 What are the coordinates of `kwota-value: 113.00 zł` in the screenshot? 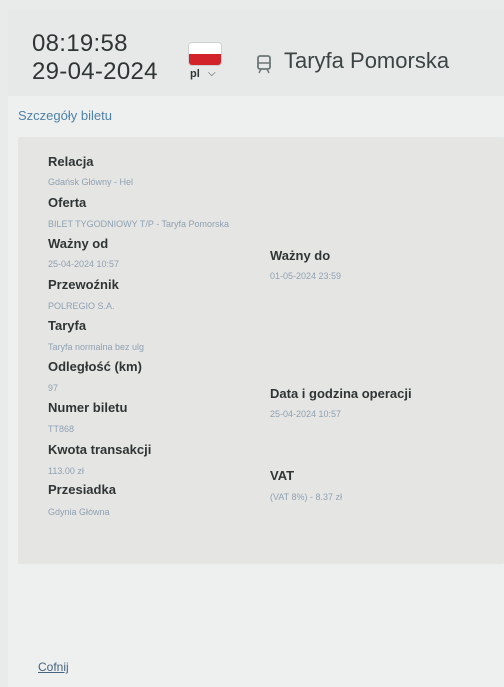 It's located at (66, 471).